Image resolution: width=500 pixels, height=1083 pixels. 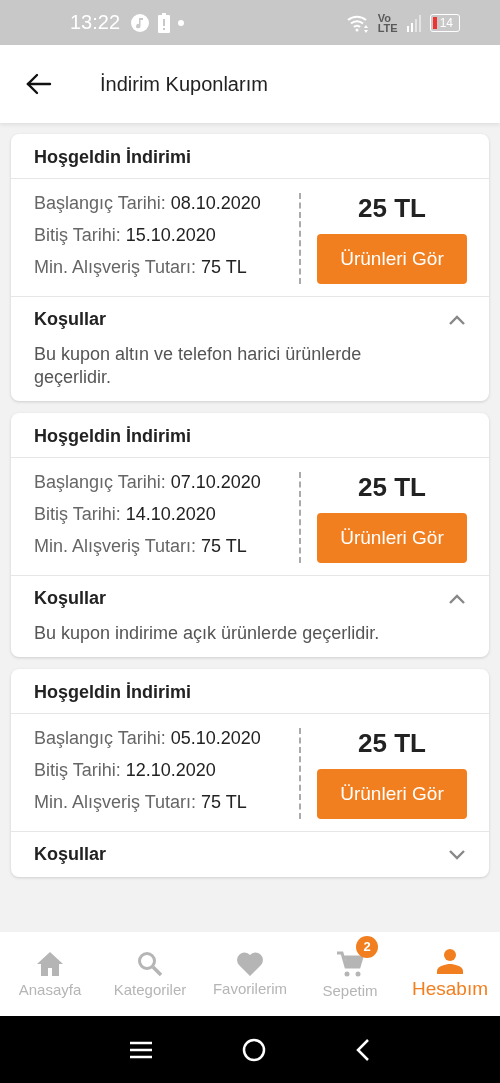 I want to click on coupon-detail: Bitiş Tarihi: 12.10.2020, so click(x=125, y=770).